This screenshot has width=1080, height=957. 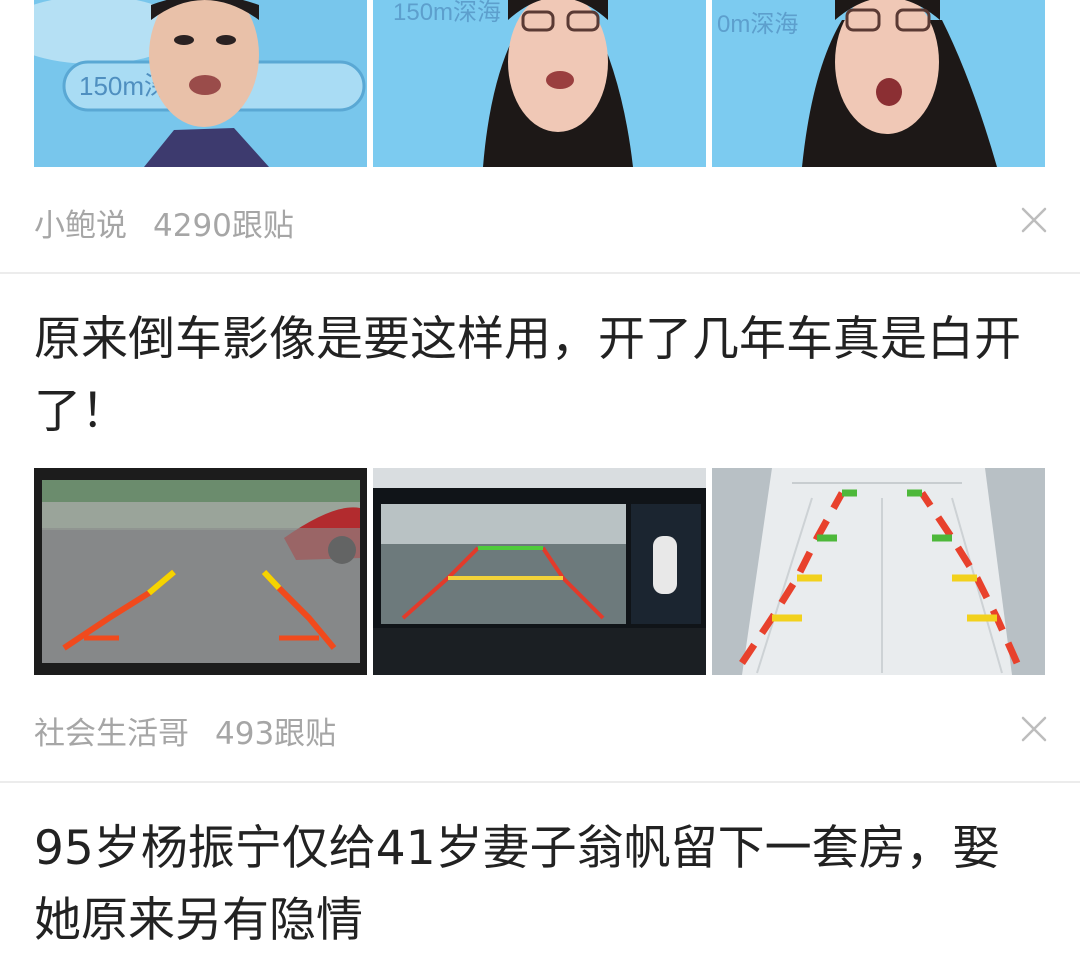 What do you see at coordinates (200, 83) in the screenshot?
I see `thumbnail-man-speaking: 150m深海` at bounding box center [200, 83].